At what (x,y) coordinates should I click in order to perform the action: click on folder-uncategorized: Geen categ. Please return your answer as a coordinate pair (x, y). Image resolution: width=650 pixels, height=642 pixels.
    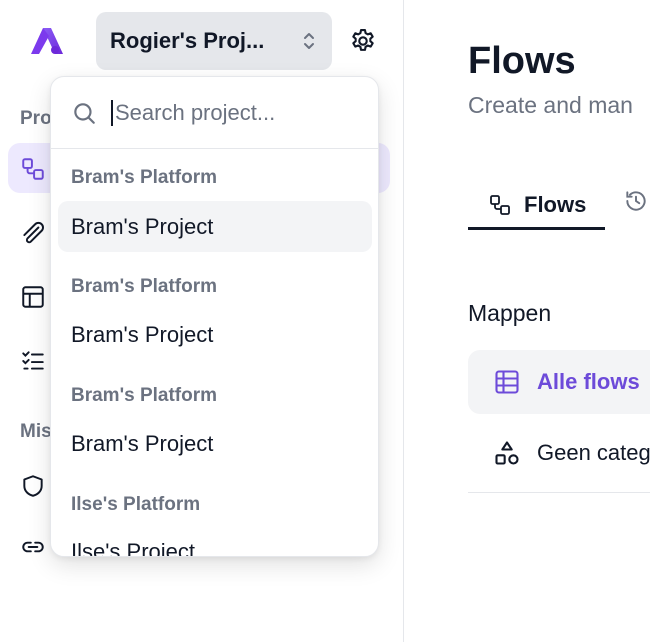
    Looking at the image, I should click on (559, 453).